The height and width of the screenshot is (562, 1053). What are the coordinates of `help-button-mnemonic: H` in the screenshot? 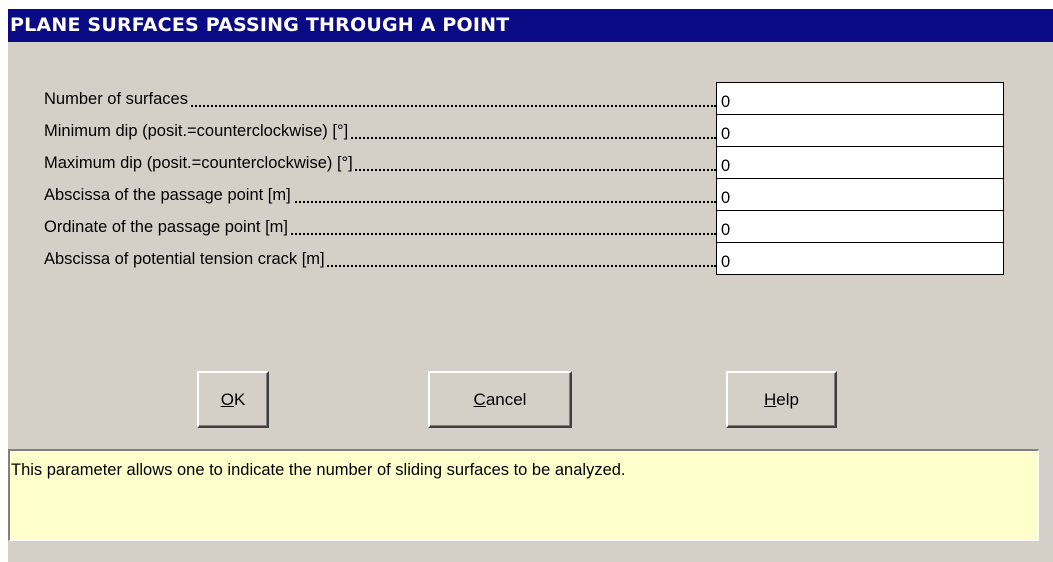 It's located at (770, 399).